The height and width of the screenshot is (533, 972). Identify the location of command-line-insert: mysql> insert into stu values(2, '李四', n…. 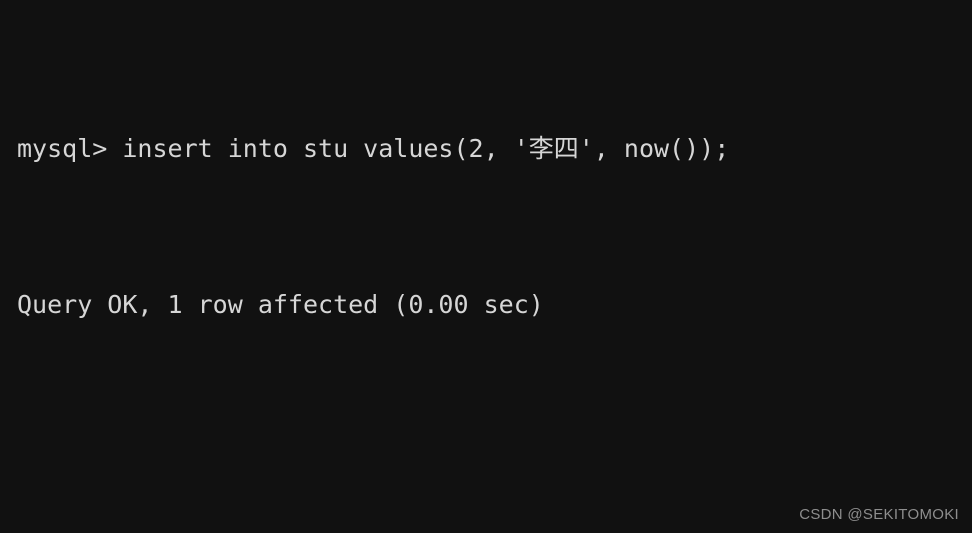
(373, 148).